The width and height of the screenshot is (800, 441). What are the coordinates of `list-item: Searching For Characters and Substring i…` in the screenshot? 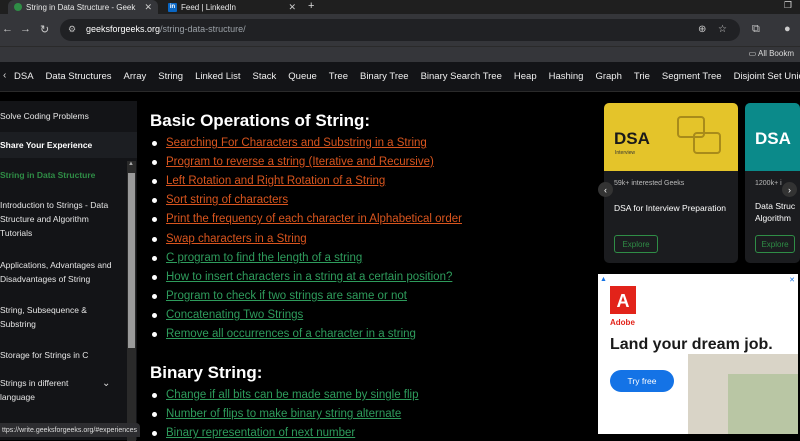 It's located at (288, 143).